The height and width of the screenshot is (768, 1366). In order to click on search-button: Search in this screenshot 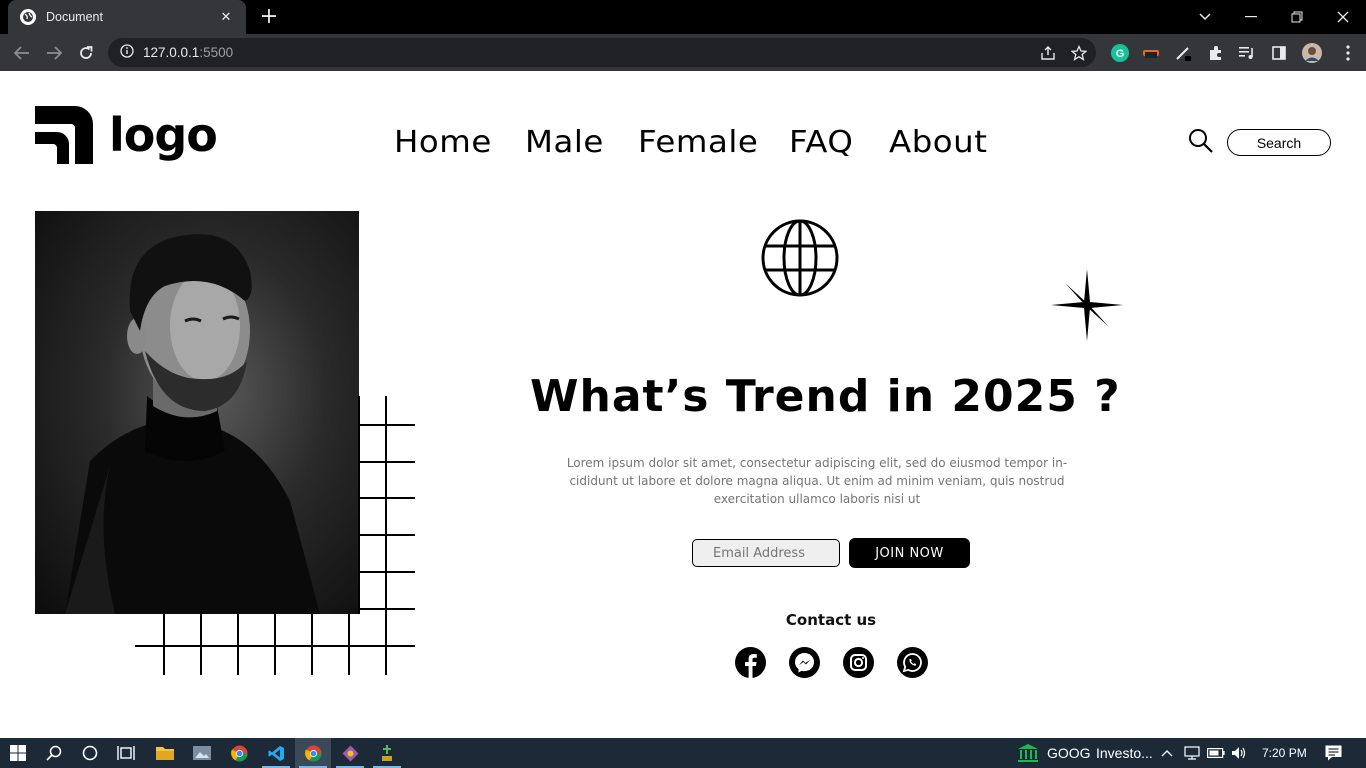, I will do `click(1279, 142)`.